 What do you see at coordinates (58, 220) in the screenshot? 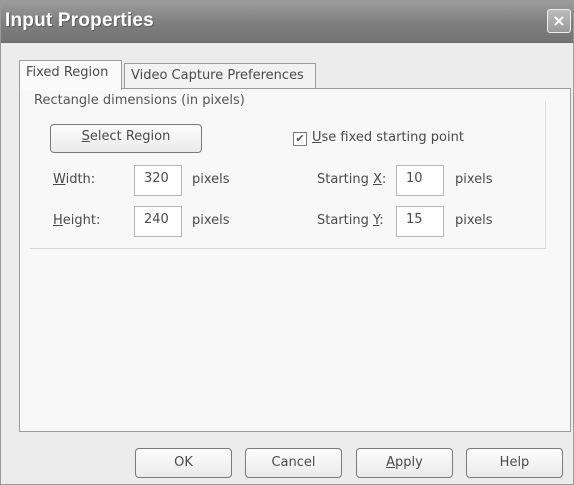
I see `height-mnemonic: H` at bounding box center [58, 220].